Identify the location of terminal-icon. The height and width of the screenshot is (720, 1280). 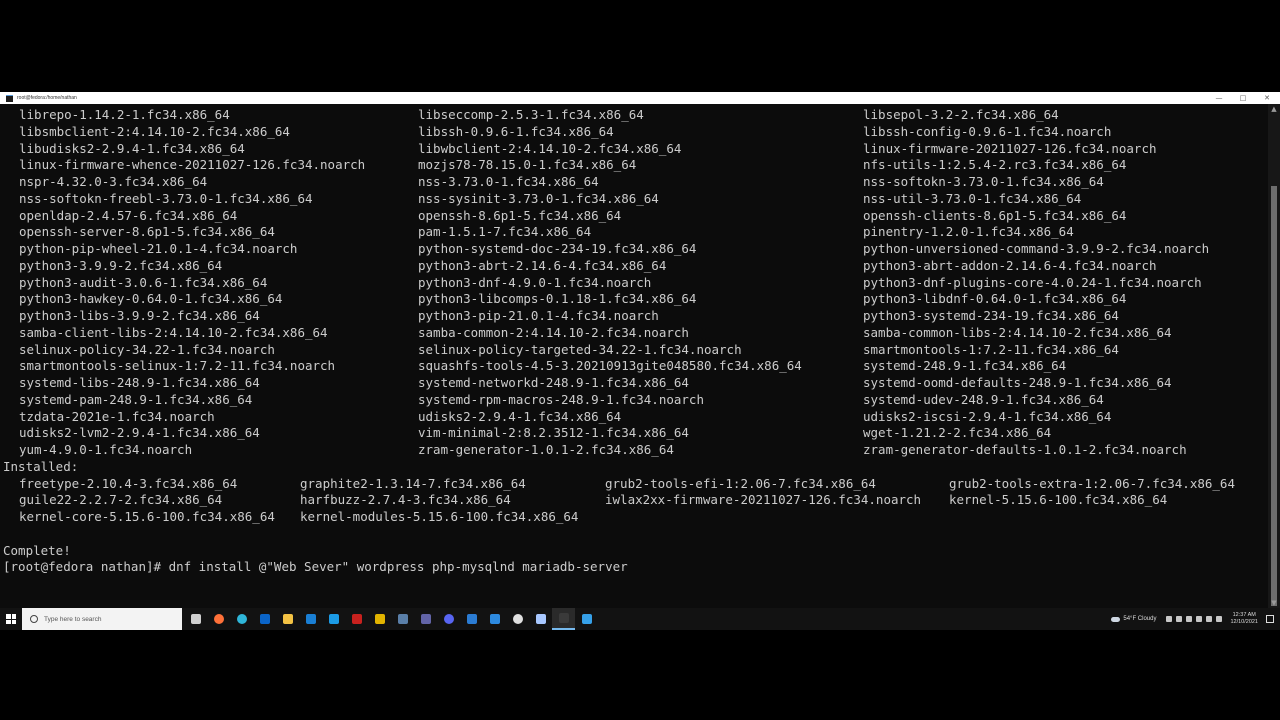
(563, 618).